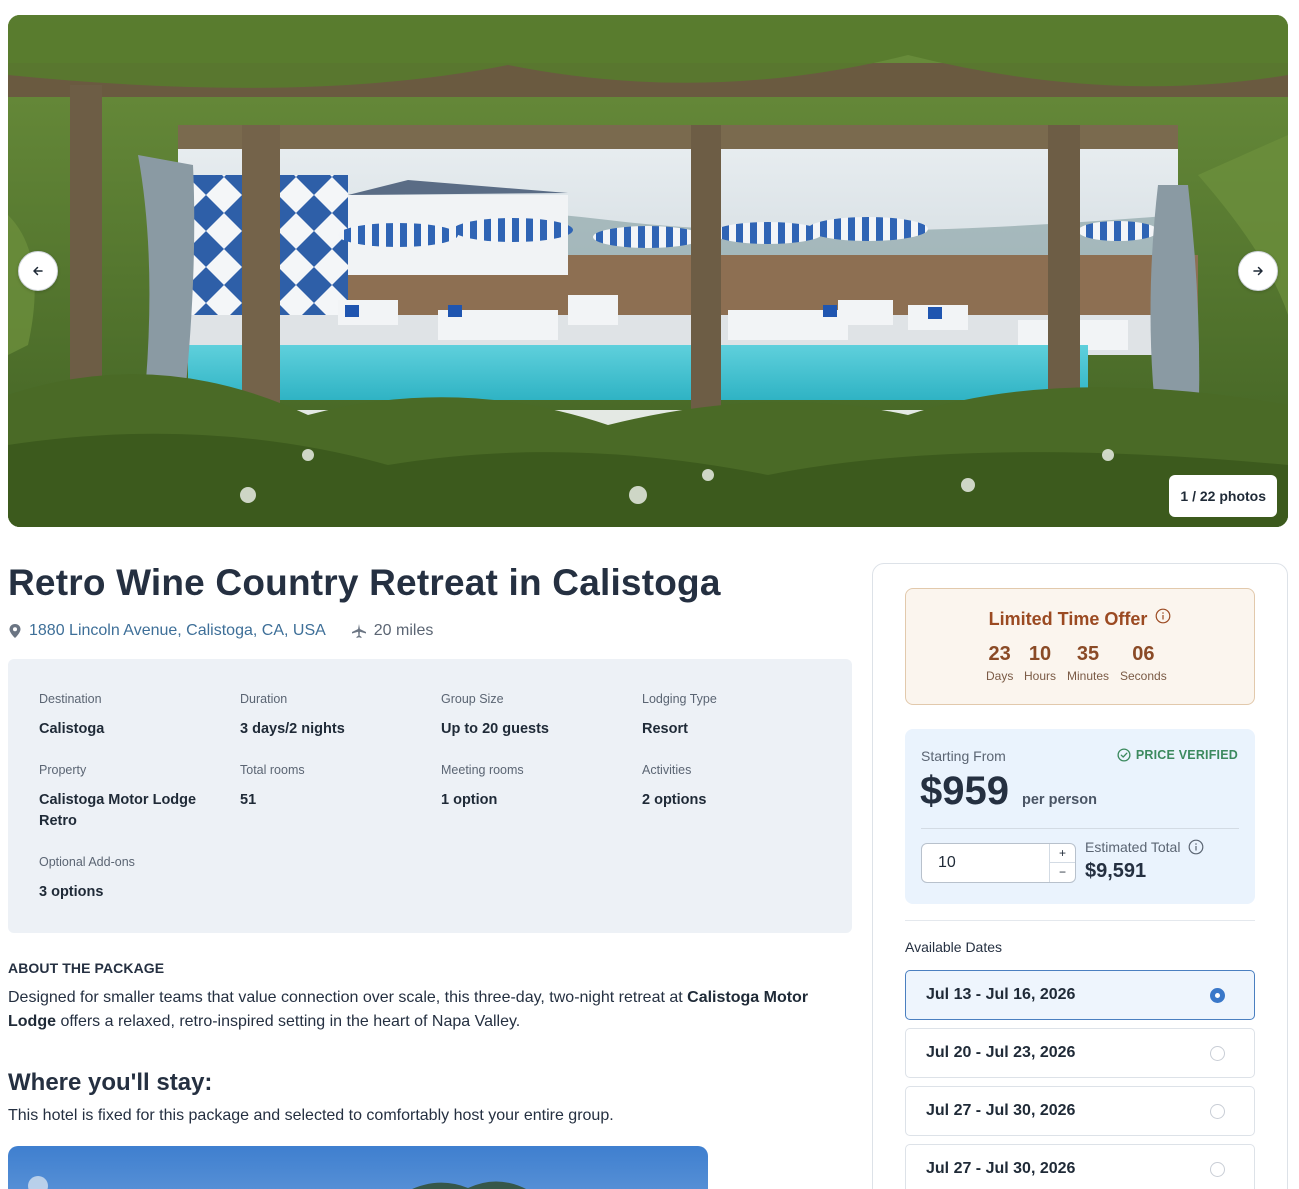 This screenshot has width=1299, height=1189. Describe the element at coordinates (118, 810) in the screenshot. I see `fact-value: Calistoga Motor Lodge Retro` at that location.